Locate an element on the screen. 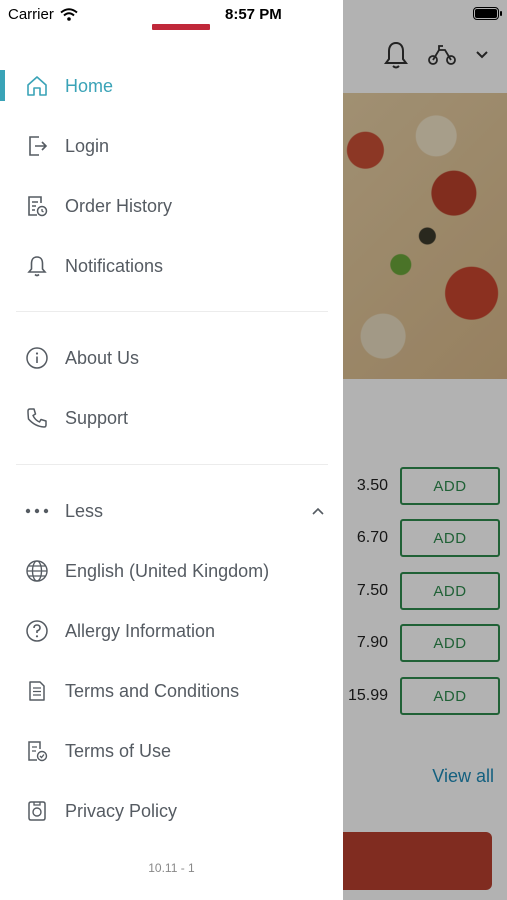 The height and width of the screenshot is (900, 507). menu-toggle-less: Less is located at coordinates (171, 511).